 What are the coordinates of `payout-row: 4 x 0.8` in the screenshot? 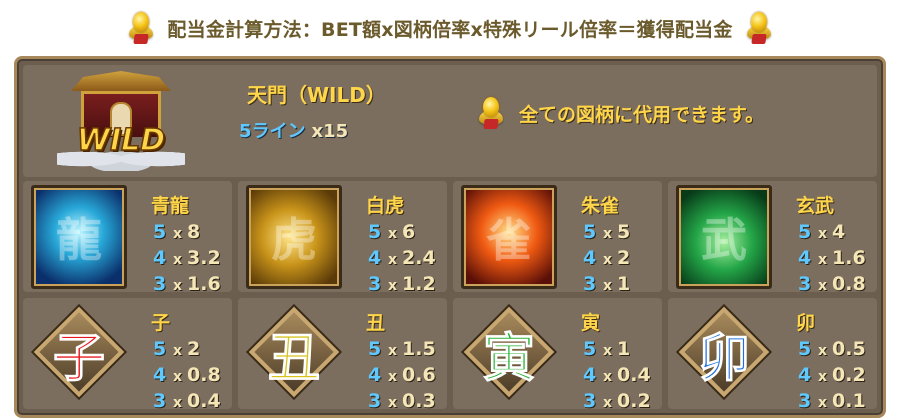 It's located at (187, 375).